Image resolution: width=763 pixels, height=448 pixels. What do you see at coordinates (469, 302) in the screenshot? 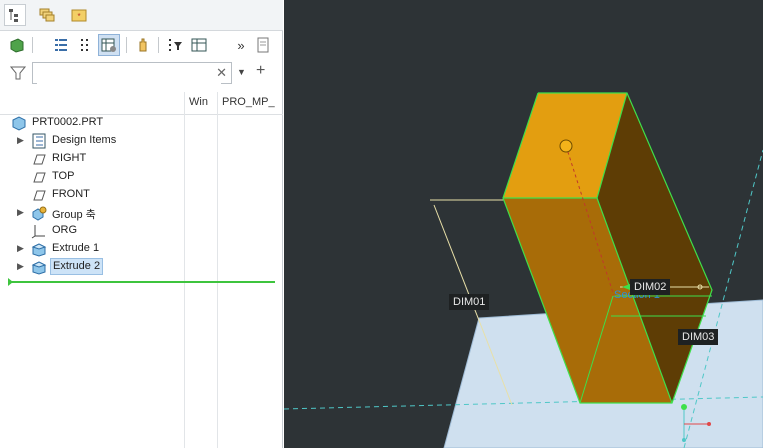
I see `dimension-label-dim01: DIM01` at bounding box center [469, 302].